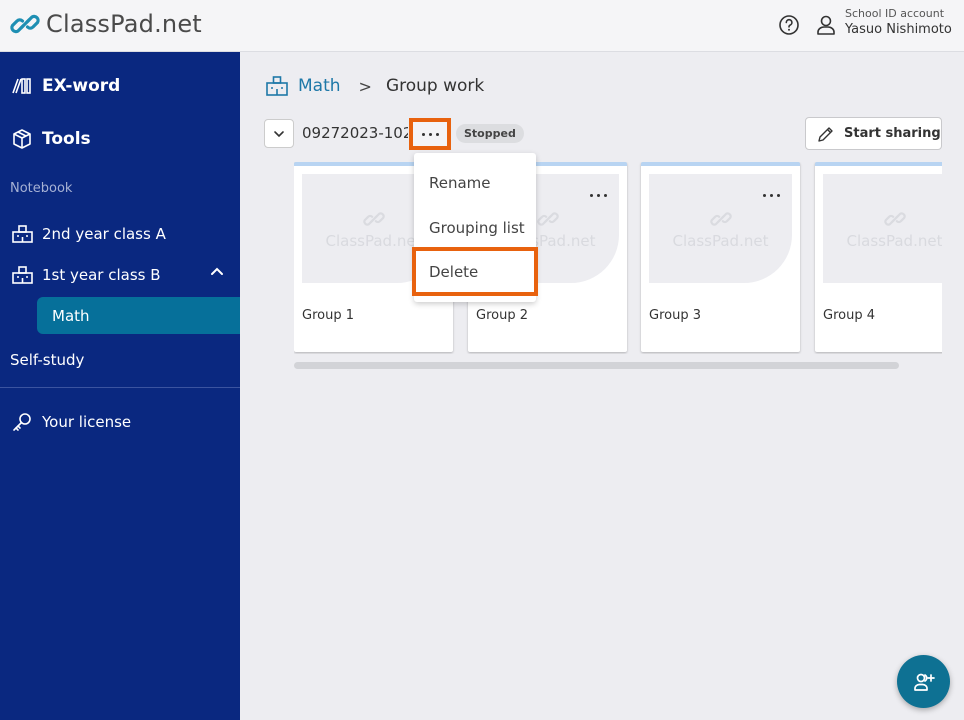 Image resolution: width=964 pixels, height=720 pixels. What do you see at coordinates (490, 133) in the screenshot?
I see `status-badge: Stopped` at bounding box center [490, 133].